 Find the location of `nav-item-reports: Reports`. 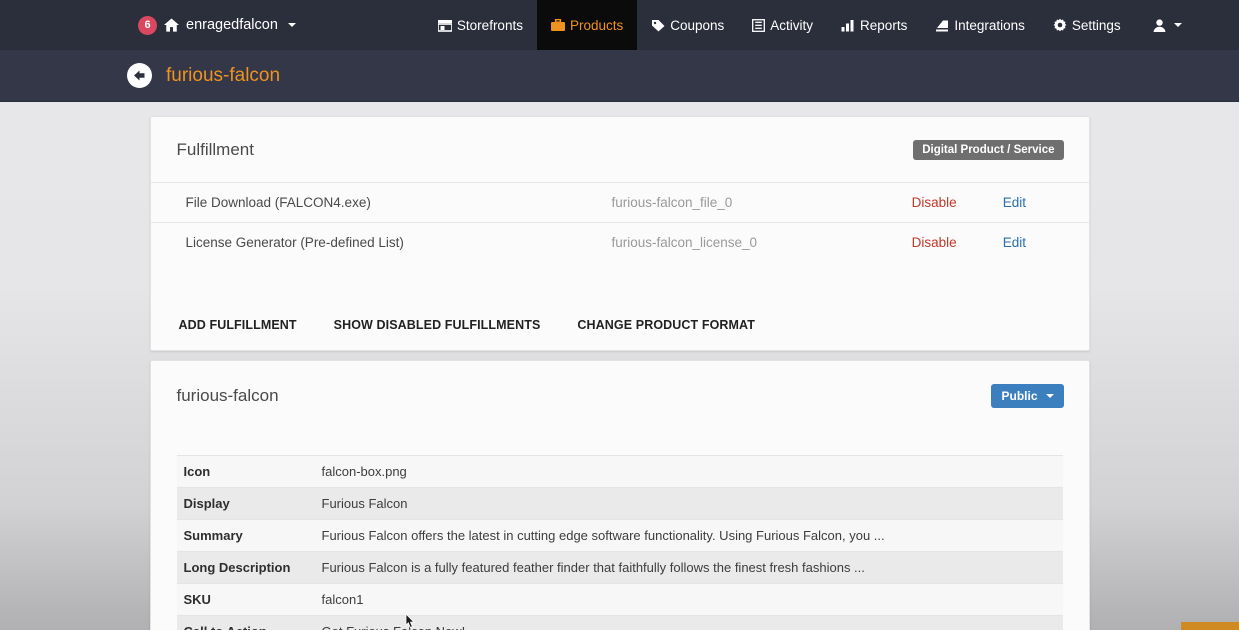

nav-item-reports: Reports is located at coordinates (874, 25).